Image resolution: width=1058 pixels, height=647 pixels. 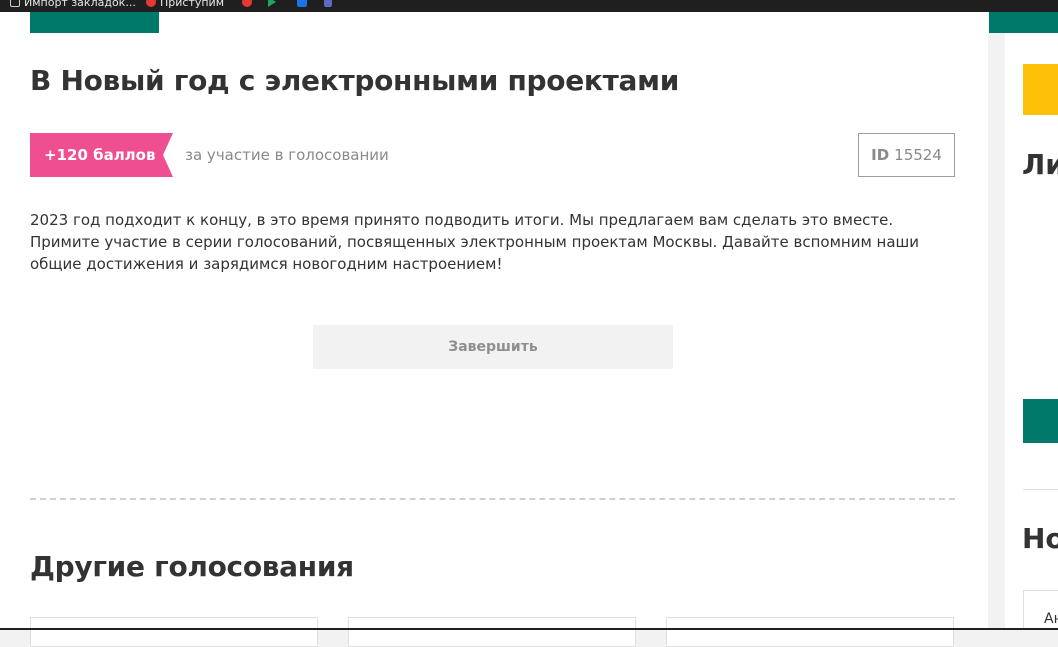 I want to click on sidebar-divider, so click(x=1040, y=489).